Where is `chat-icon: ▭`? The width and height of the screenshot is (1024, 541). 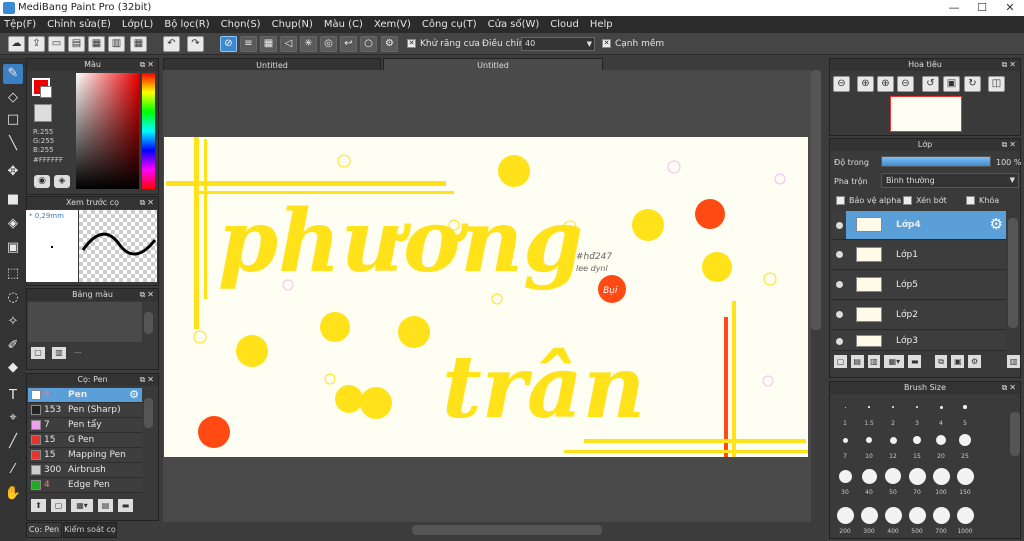 chat-icon: ▭ is located at coordinates (56, 44).